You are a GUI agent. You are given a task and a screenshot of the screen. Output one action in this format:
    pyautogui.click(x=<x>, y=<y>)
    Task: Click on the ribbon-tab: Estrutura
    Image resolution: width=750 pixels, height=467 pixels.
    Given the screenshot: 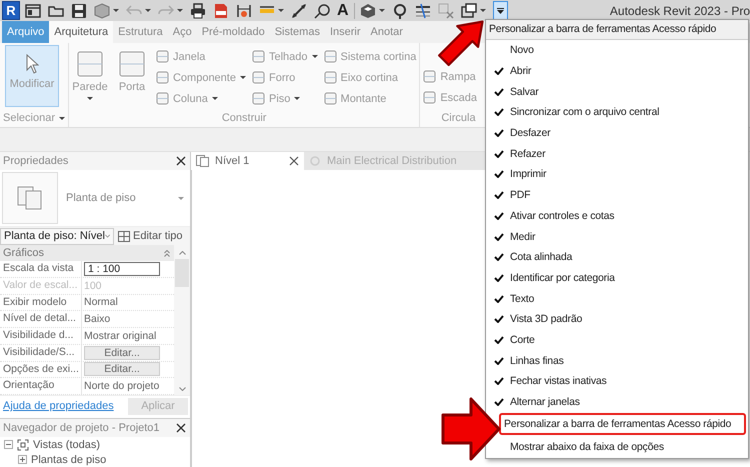 What is the action you would take?
    pyautogui.click(x=140, y=32)
    